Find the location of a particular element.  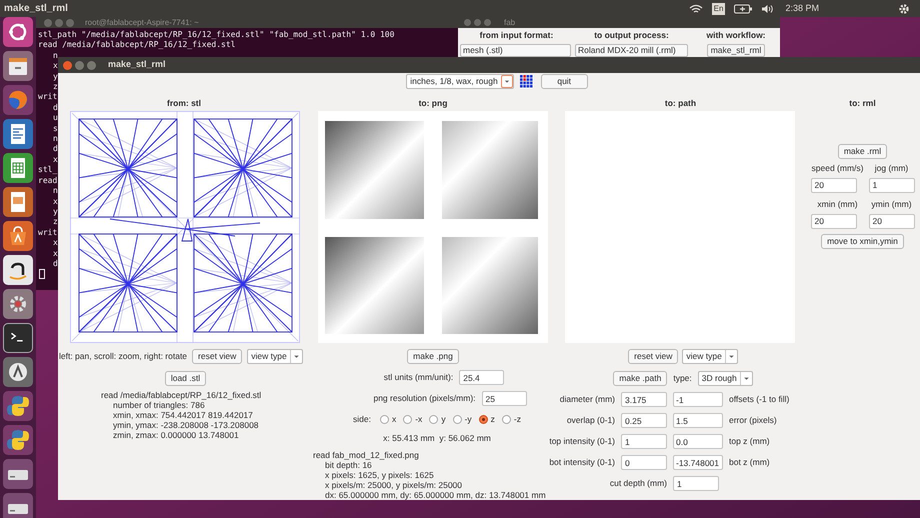

number-field: 3.175 is located at coordinates (644, 399).